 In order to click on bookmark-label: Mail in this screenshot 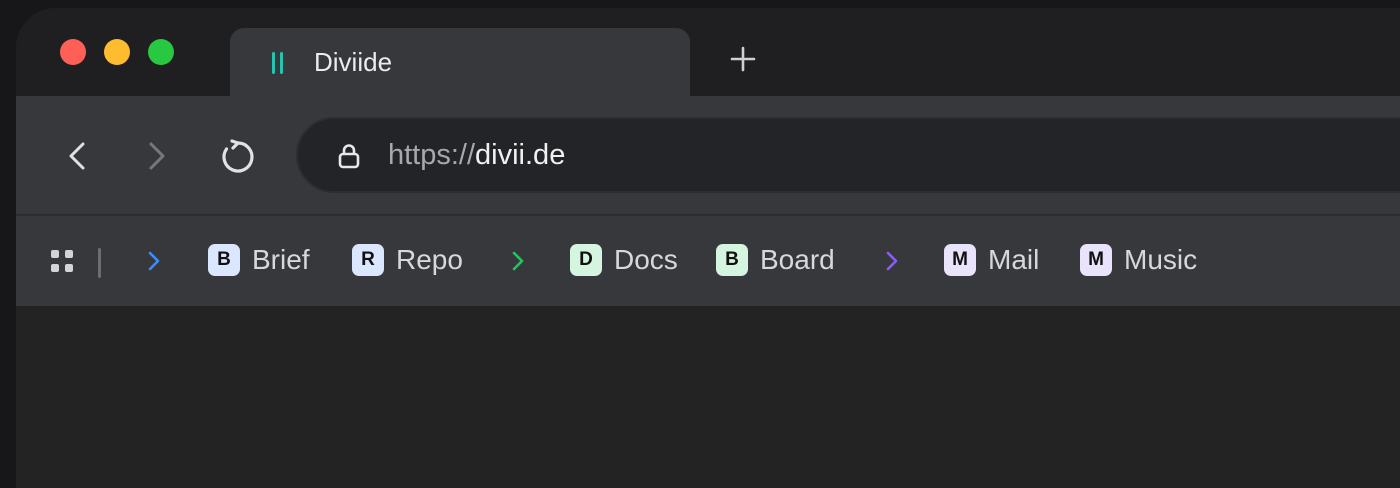, I will do `click(1014, 259)`.